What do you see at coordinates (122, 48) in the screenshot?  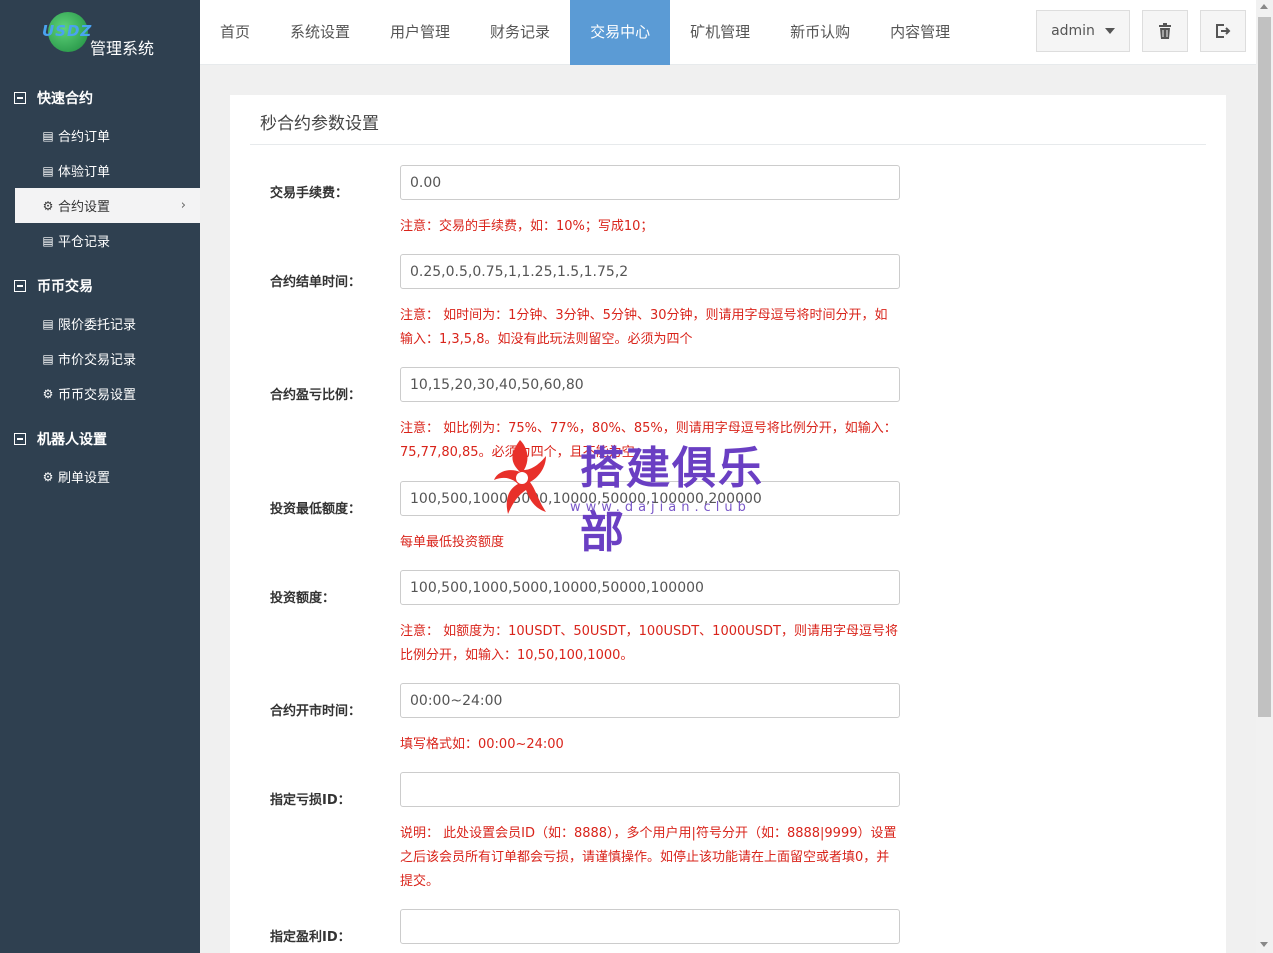 I see `system-name: 管理系统` at bounding box center [122, 48].